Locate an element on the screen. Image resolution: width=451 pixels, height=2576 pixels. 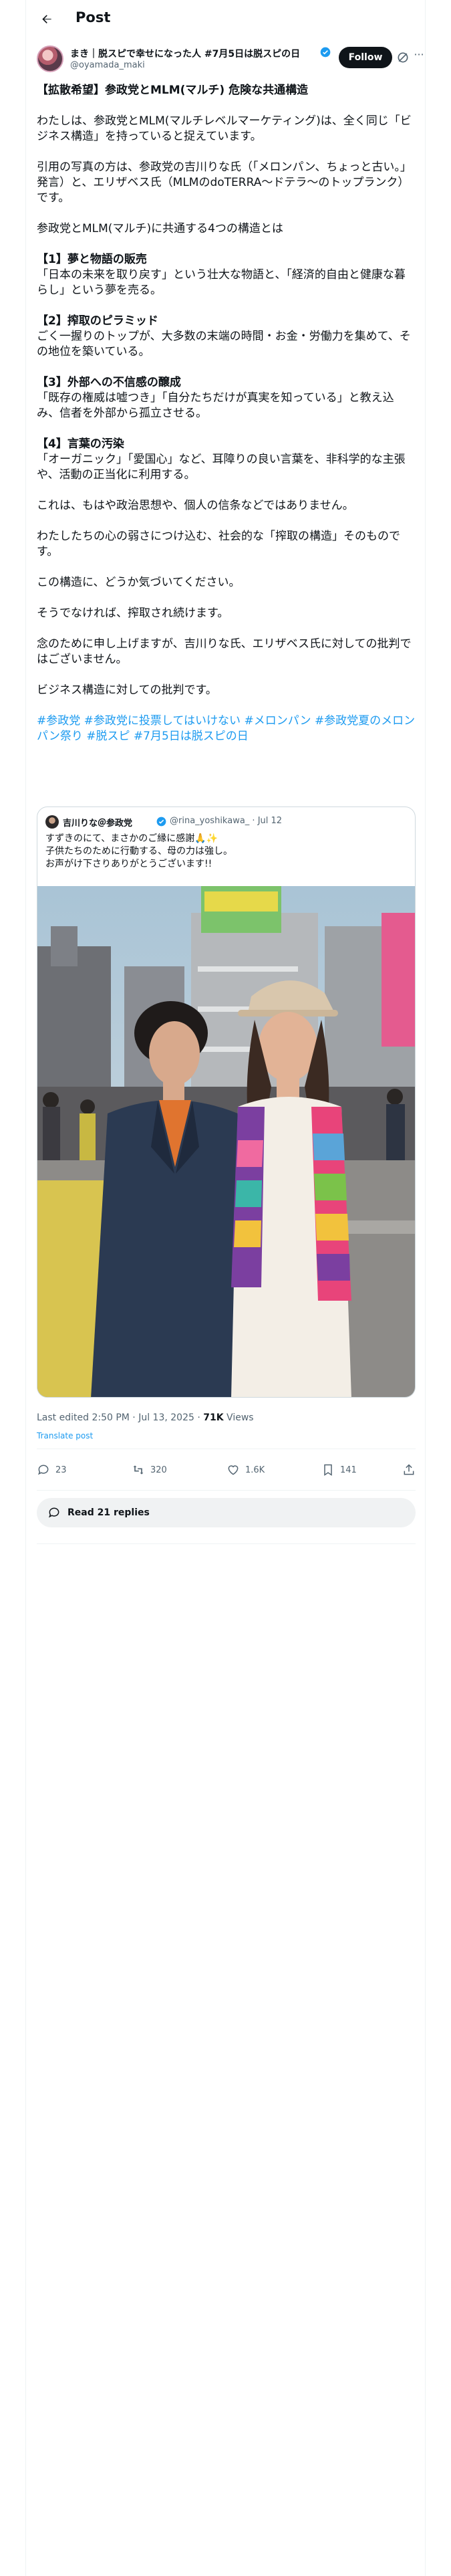
page-title: Post is located at coordinates (93, 17).